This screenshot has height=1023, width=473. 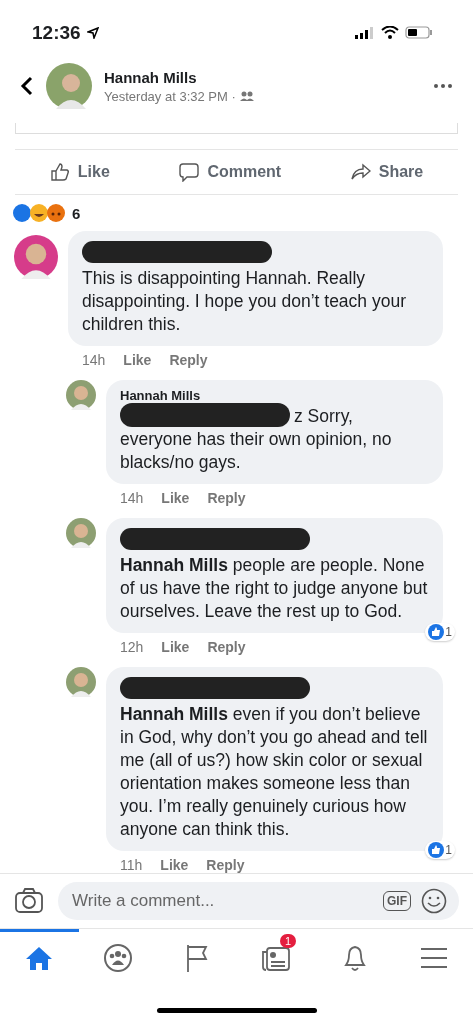 I want to click on more-icon, so click(x=443, y=86).